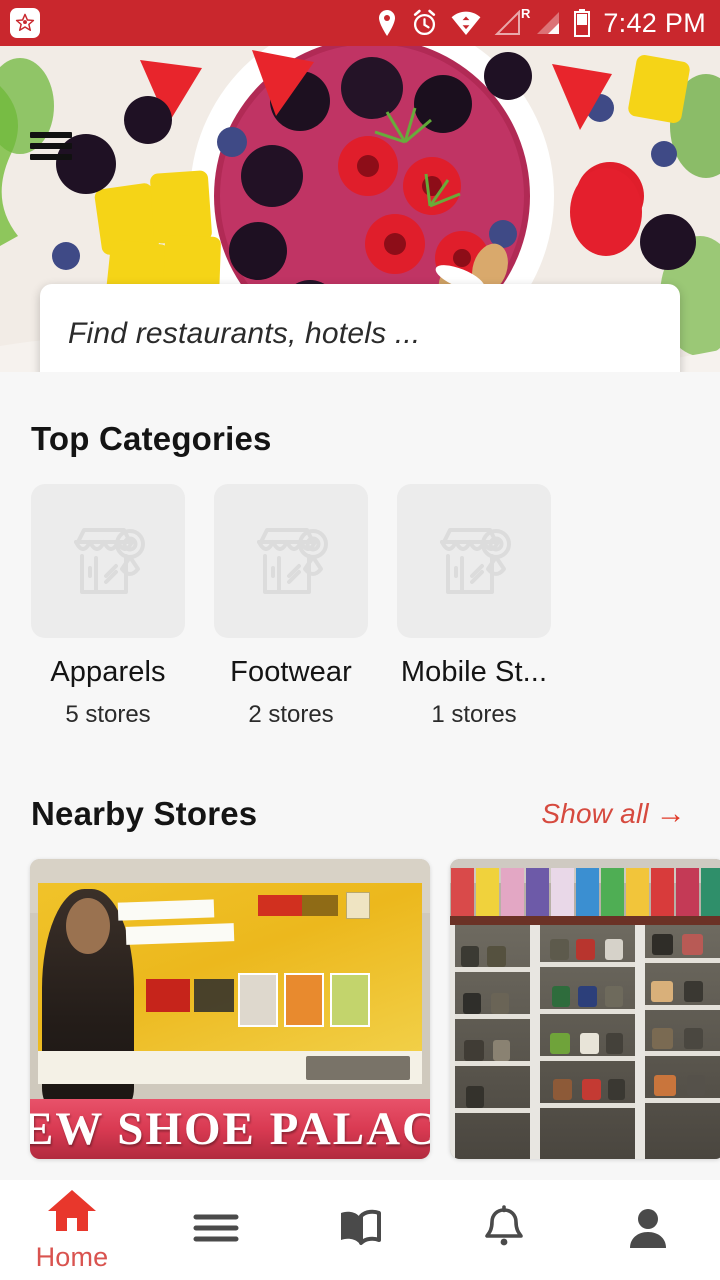 The height and width of the screenshot is (1280, 720). Describe the element at coordinates (387, 23) in the screenshot. I see `location-pin-icon` at that location.